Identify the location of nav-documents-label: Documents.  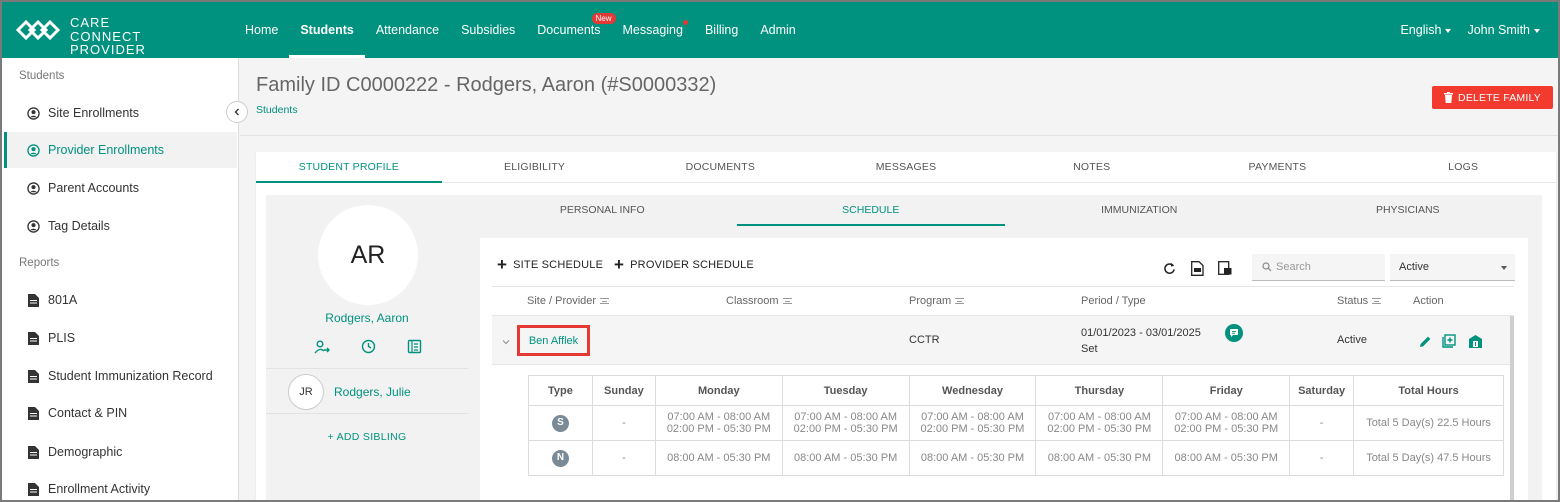
(569, 30).